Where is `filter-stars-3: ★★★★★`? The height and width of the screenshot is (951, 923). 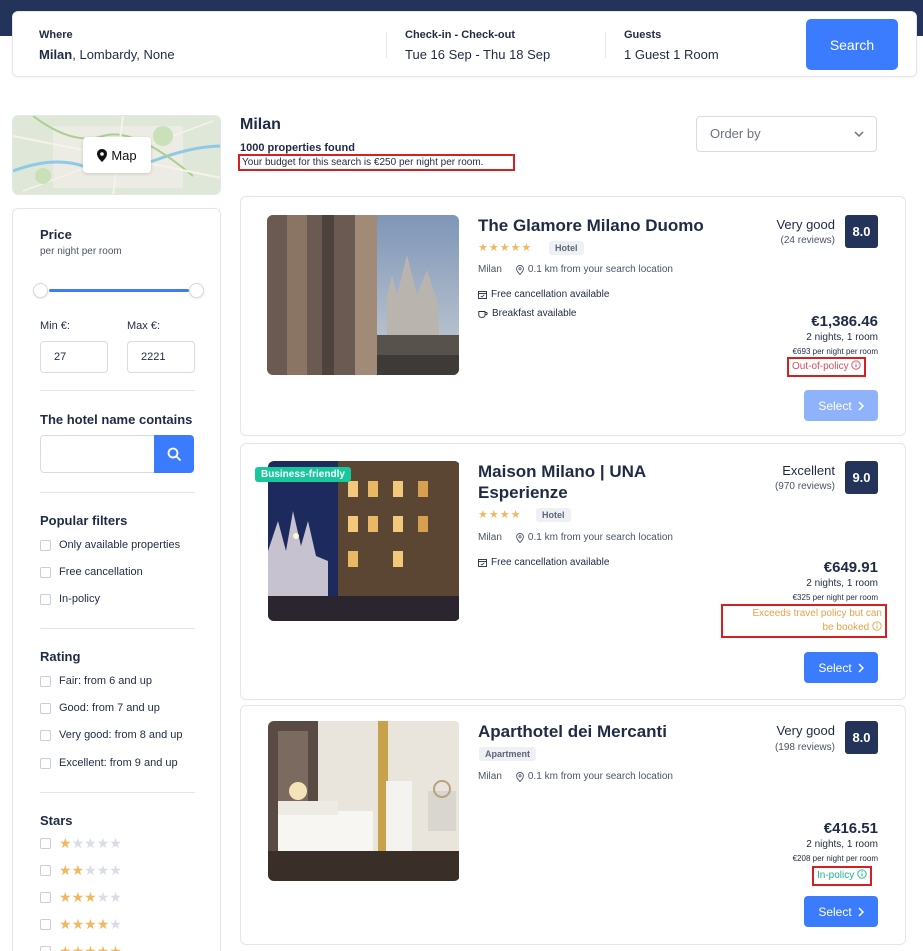
filter-stars-3: ★★★★★ is located at coordinates (81, 897).